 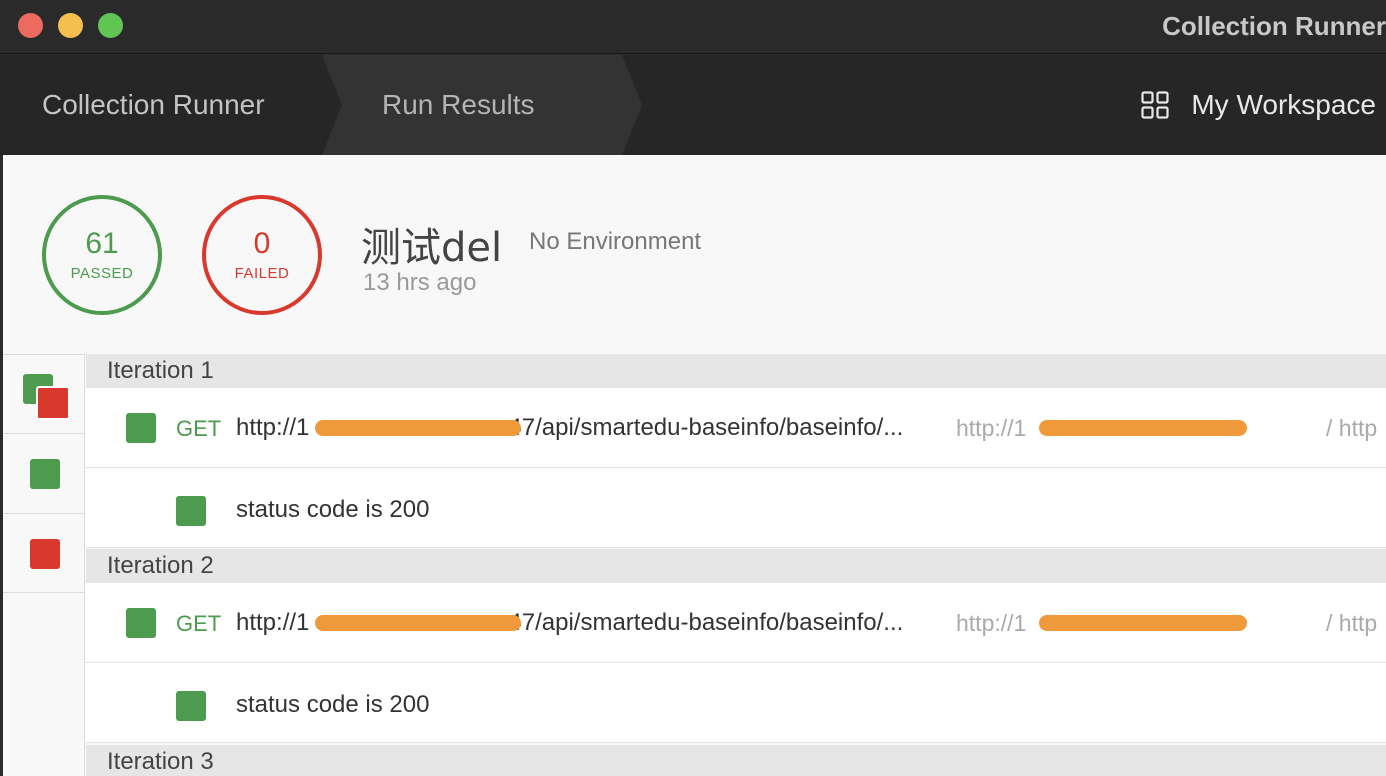 I want to click on breadcrumb-run-results: Run Results, so click(x=458, y=105).